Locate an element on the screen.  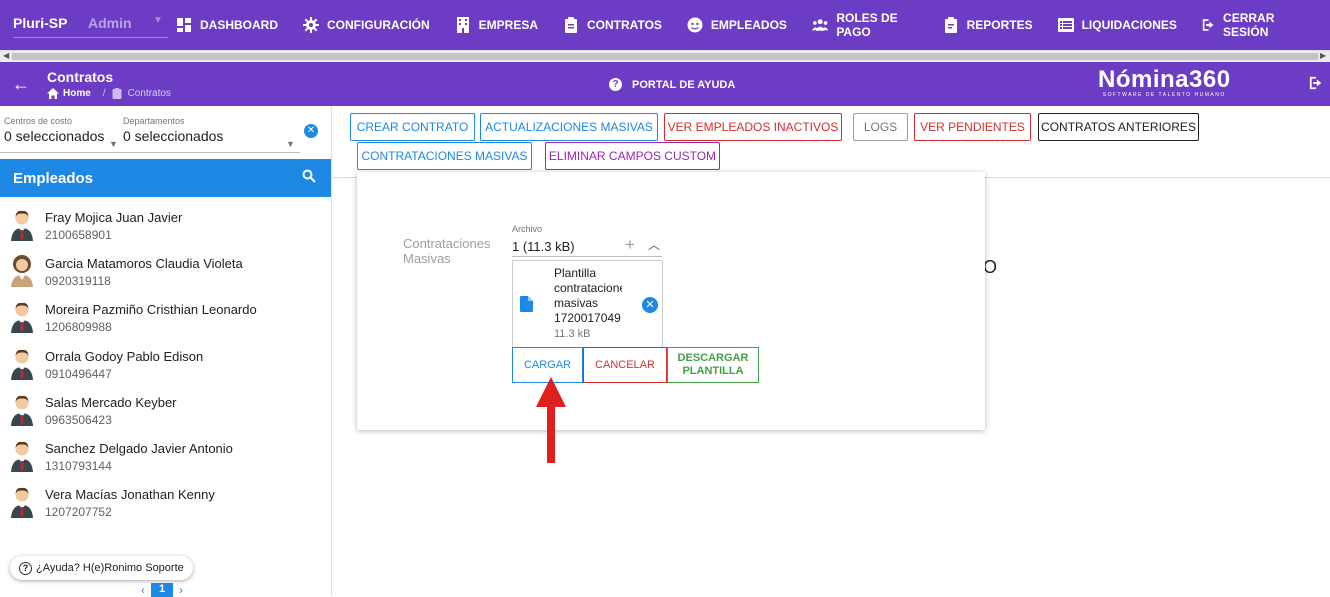
ver-pendientes-button: VER PENDIENTES is located at coordinates (972, 127).